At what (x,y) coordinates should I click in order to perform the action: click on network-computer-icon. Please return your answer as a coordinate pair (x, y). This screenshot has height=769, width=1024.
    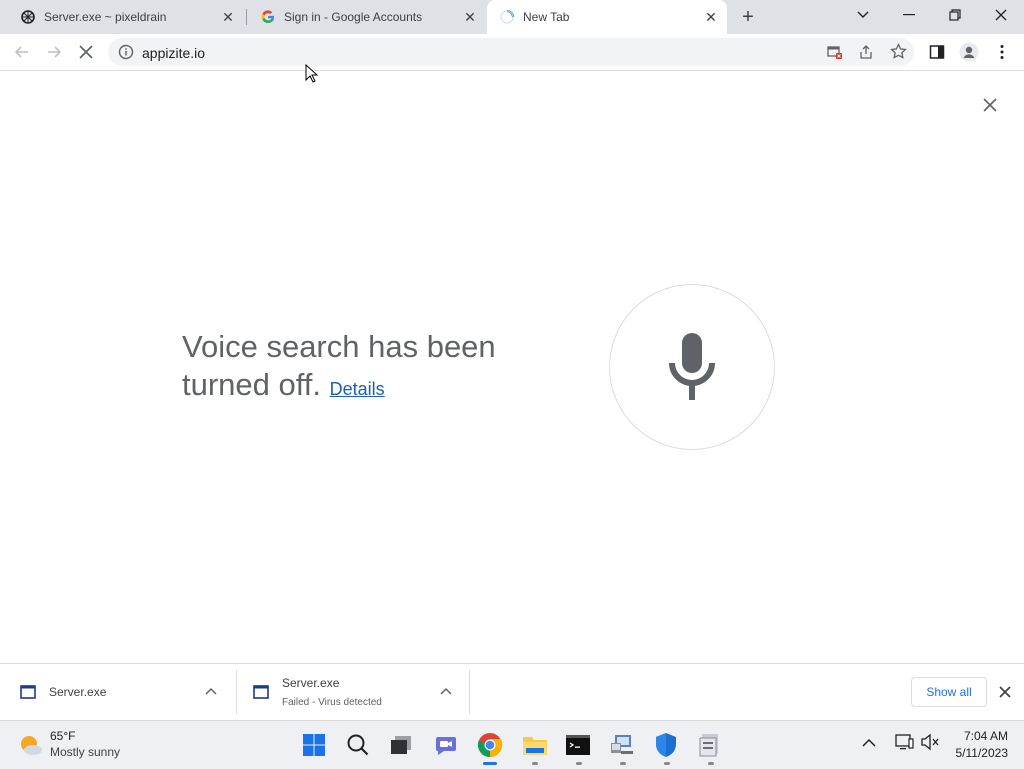
    Looking at the image, I should click on (622, 745).